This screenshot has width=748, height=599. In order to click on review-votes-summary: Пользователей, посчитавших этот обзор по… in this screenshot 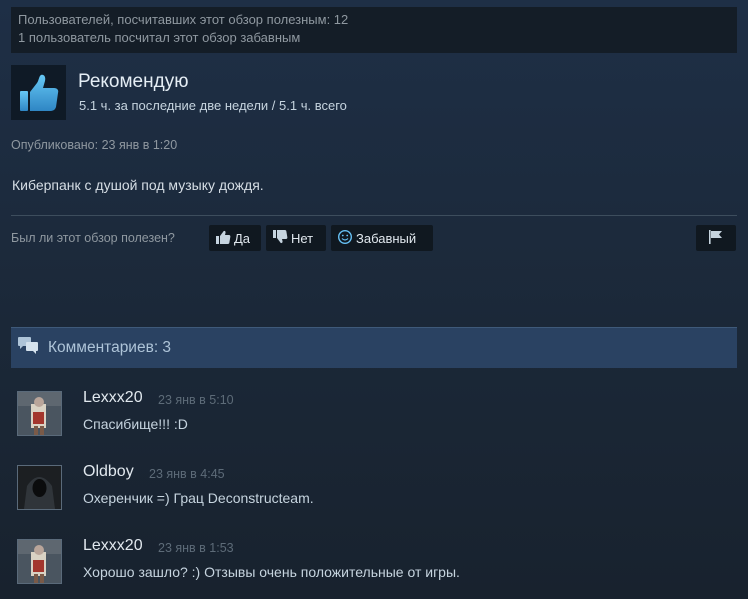, I will do `click(374, 30)`.